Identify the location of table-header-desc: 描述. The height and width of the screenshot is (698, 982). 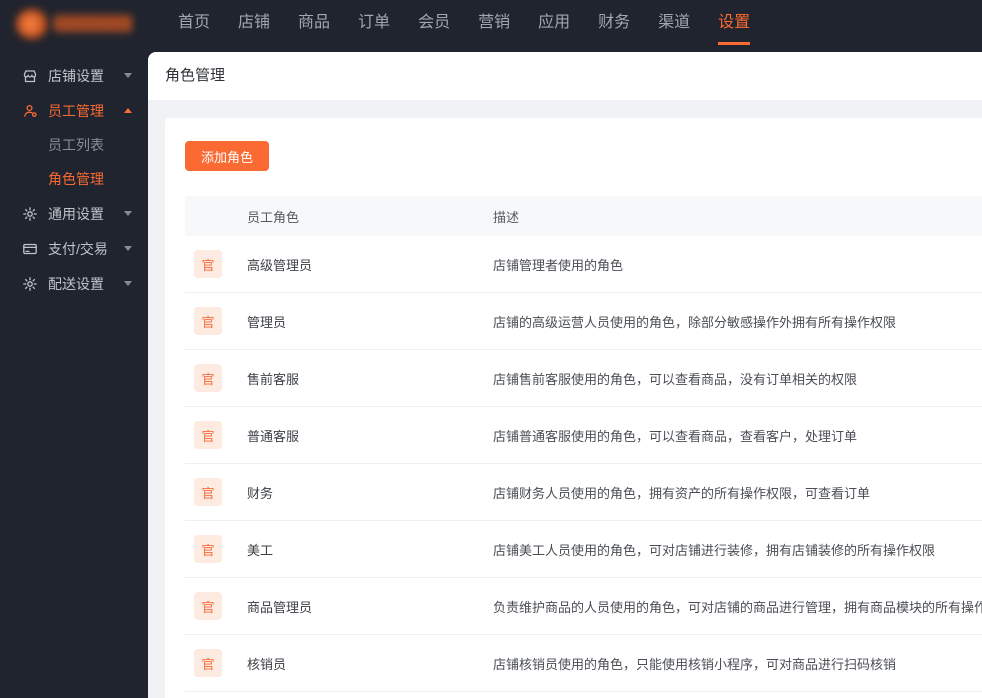
(506, 217).